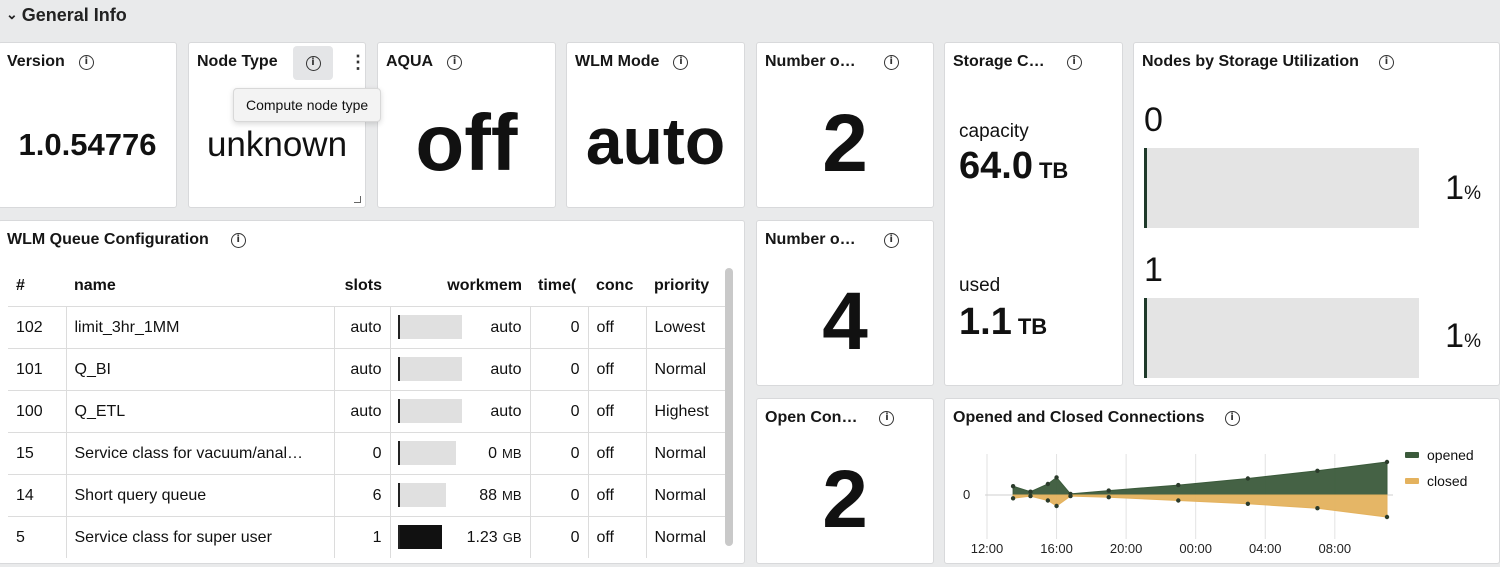  I want to click on legend-item-opened: opened, so click(1439, 455).